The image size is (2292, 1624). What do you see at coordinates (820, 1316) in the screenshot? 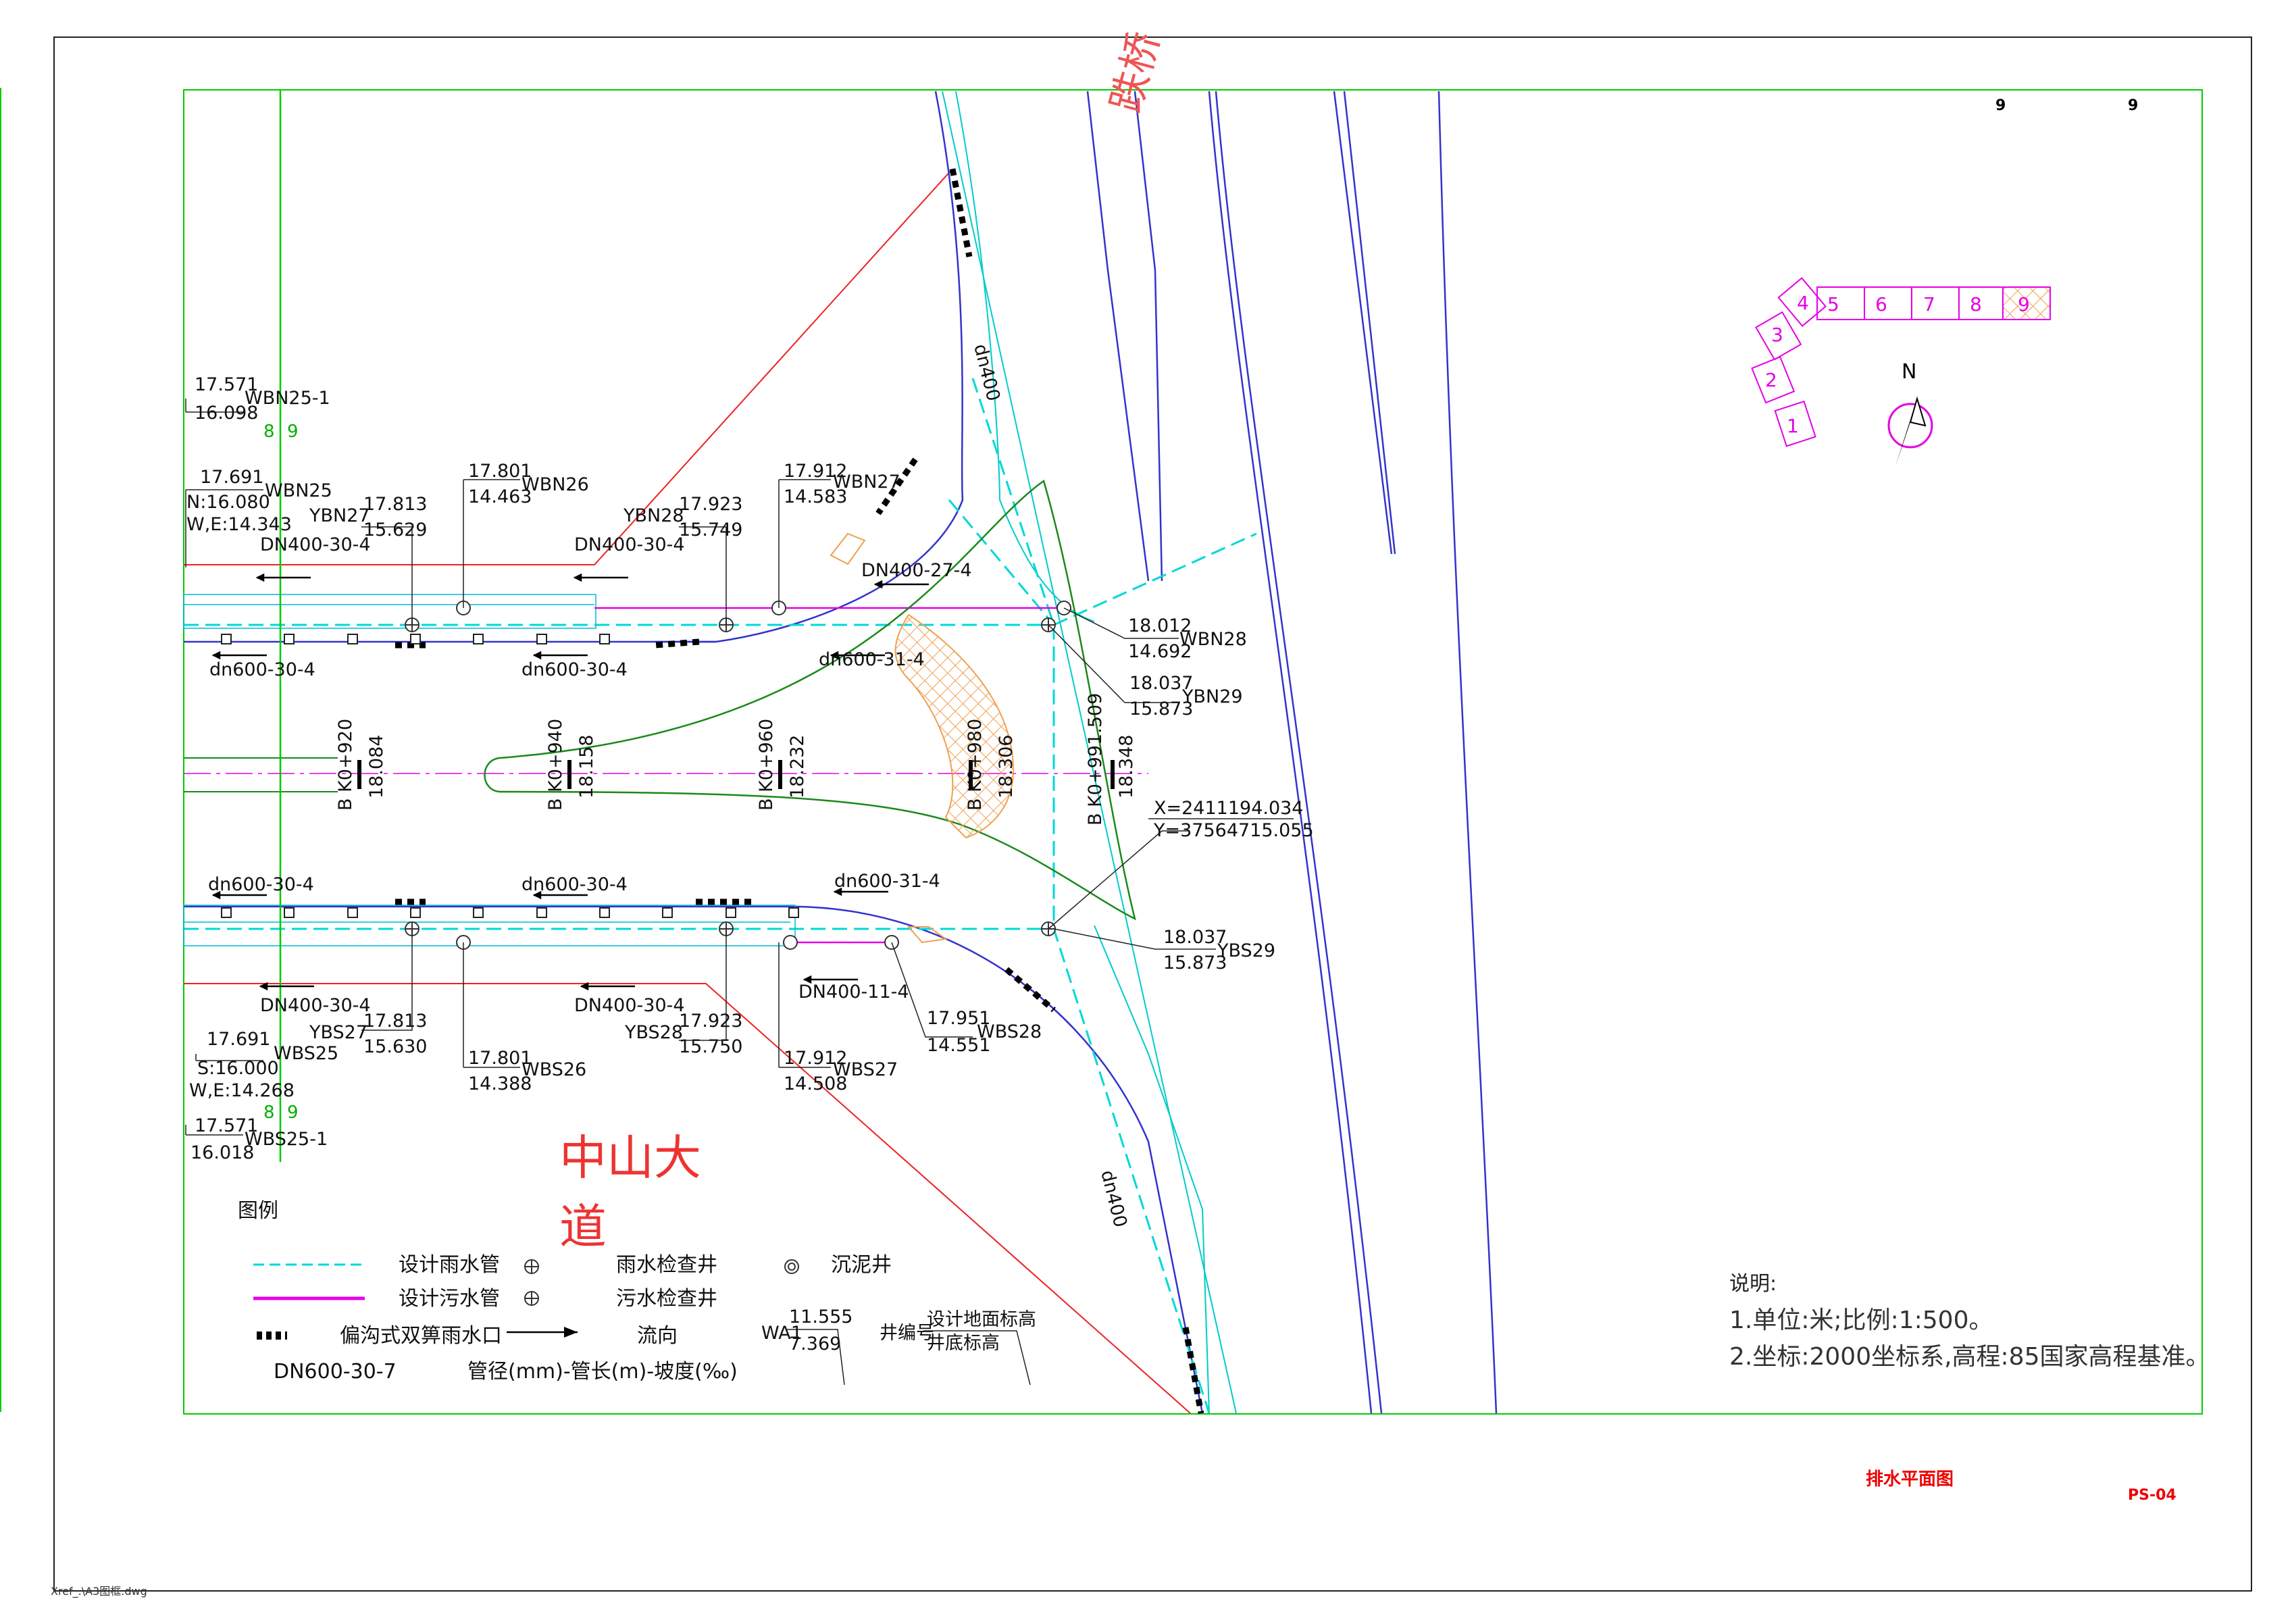
I see `svg-text: 11.555` at bounding box center [820, 1316].